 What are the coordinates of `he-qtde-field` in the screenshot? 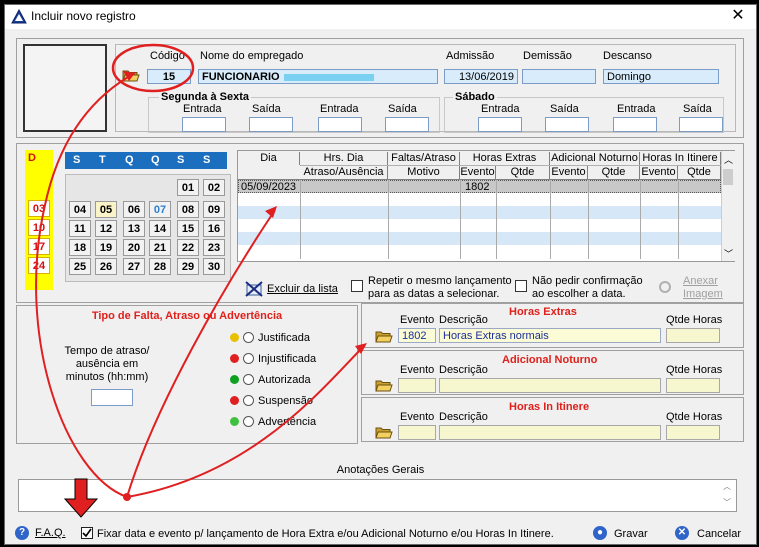 It's located at (693, 335).